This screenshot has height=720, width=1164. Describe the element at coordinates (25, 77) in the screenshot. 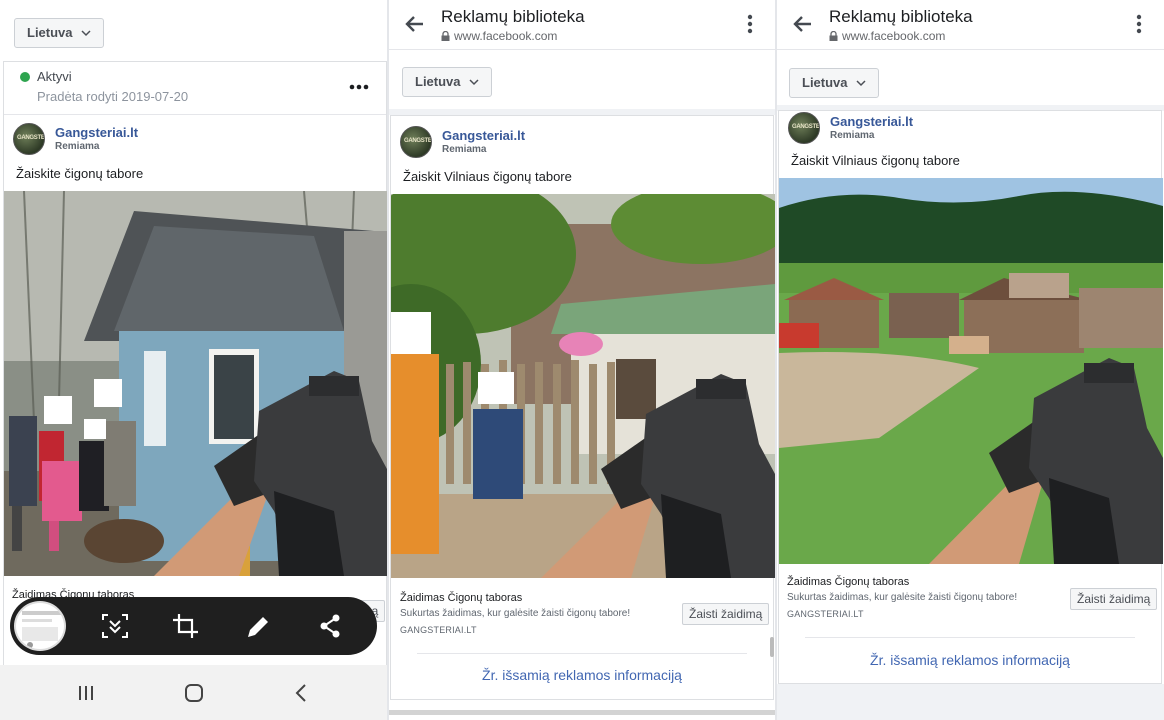

I see `active-status-dot` at that location.